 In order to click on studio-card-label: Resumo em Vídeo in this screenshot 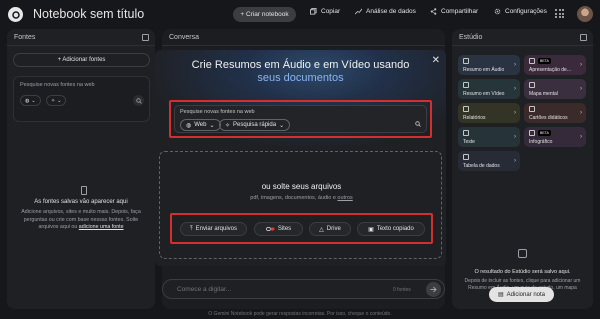, I will do `click(484, 94)`.